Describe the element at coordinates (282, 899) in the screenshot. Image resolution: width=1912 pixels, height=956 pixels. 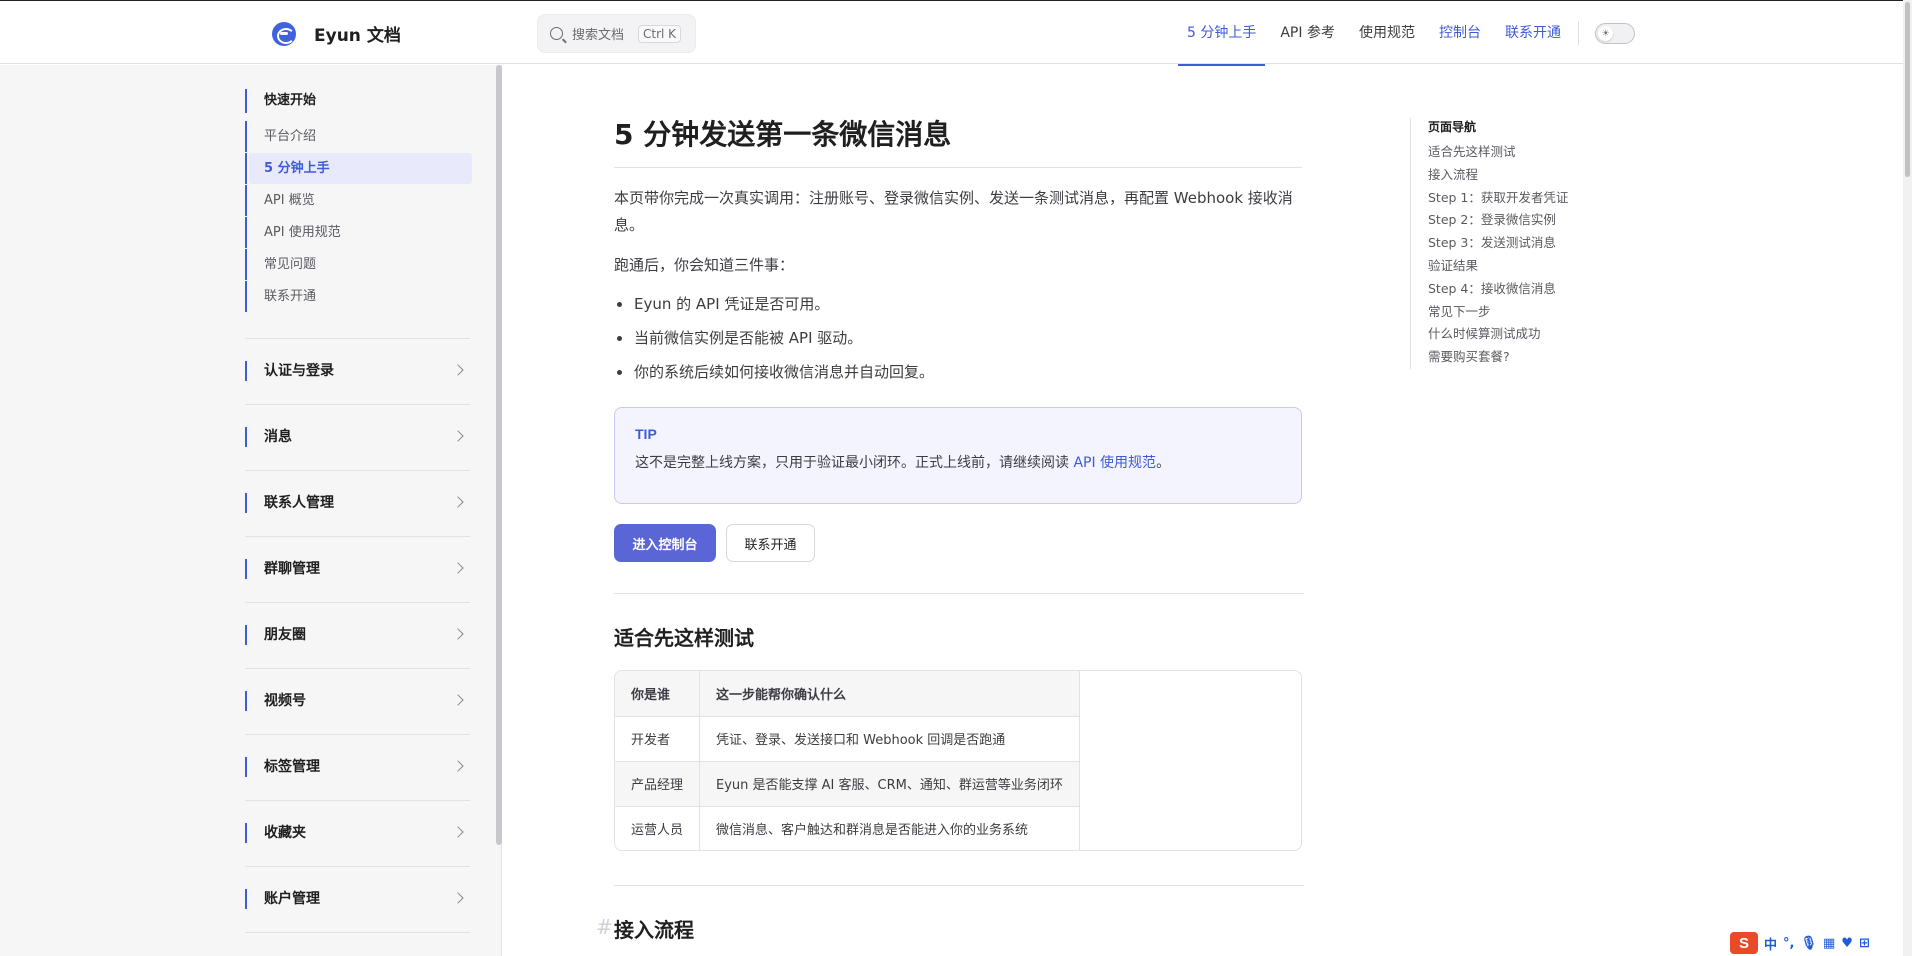
I see `sidebar-section-label: 账户管理` at that location.